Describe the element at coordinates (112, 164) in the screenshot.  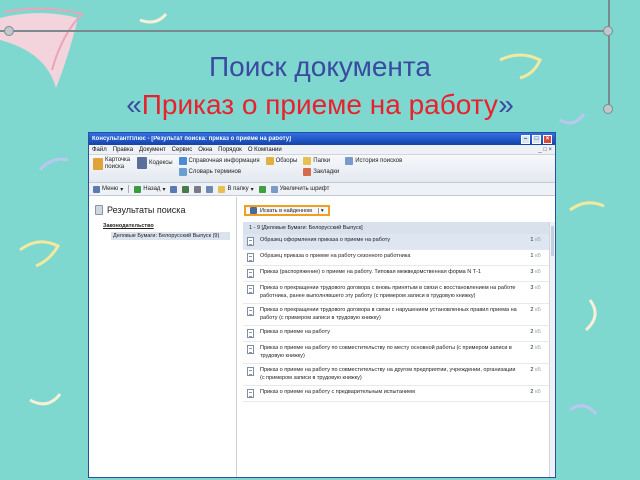
I see `card-search-button: Карточка поиска` at that location.